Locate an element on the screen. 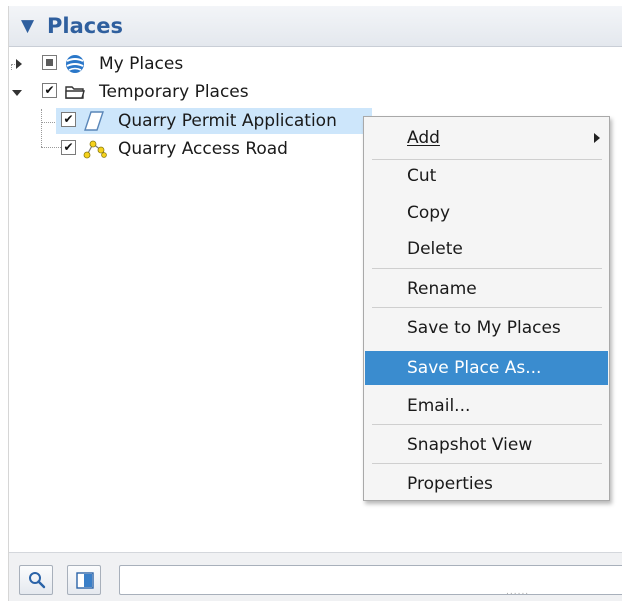  search-input is located at coordinates (370, 580).